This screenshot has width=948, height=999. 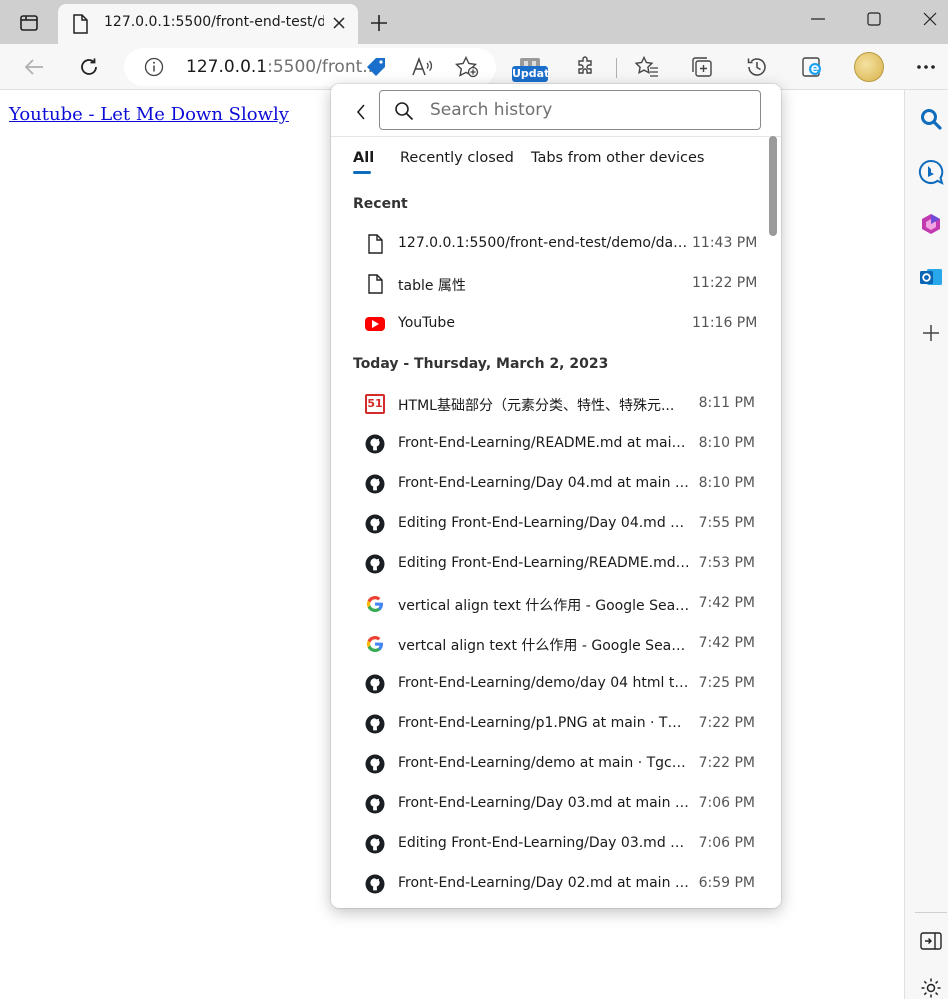 What do you see at coordinates (375, 244) in the screenshot?
I see `page-icon` at bounding box center [375, 244].